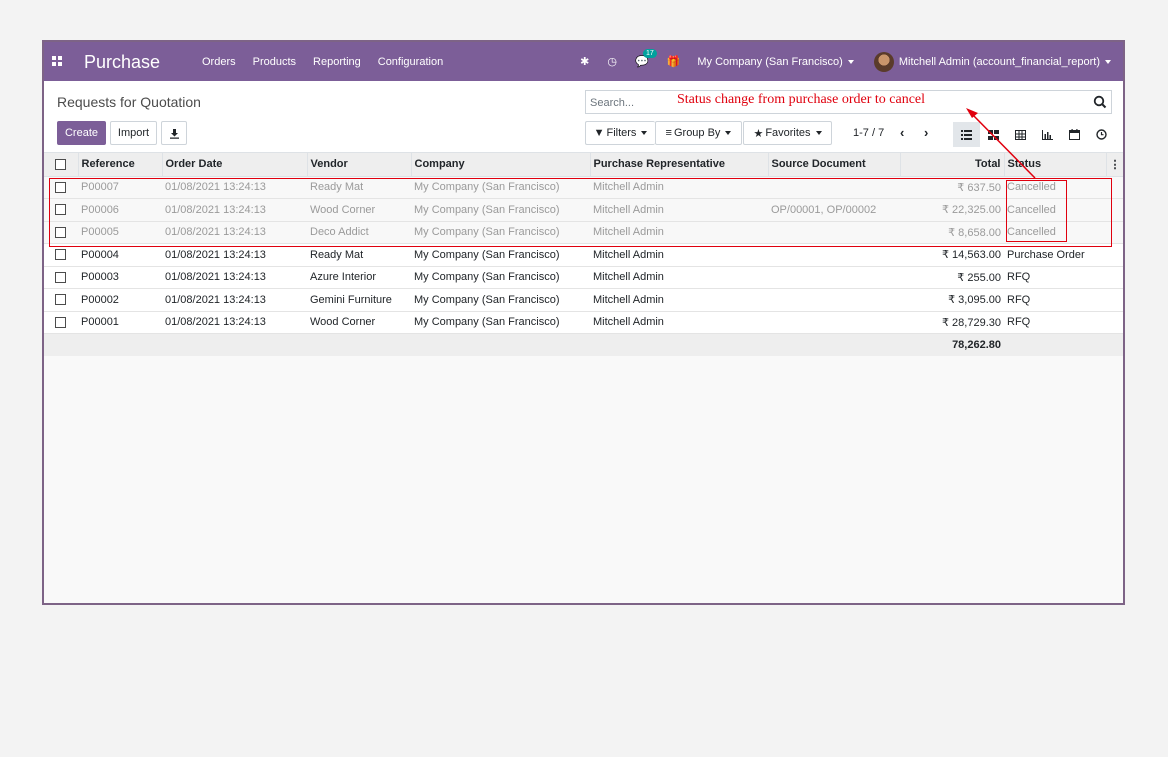 The width and height of the screenshot is (1168, 757). What do you see at coordinates (1055, 255) in the screenshot?
I see `cell-status: Purchase Order` at bounding box center [1055, 255].